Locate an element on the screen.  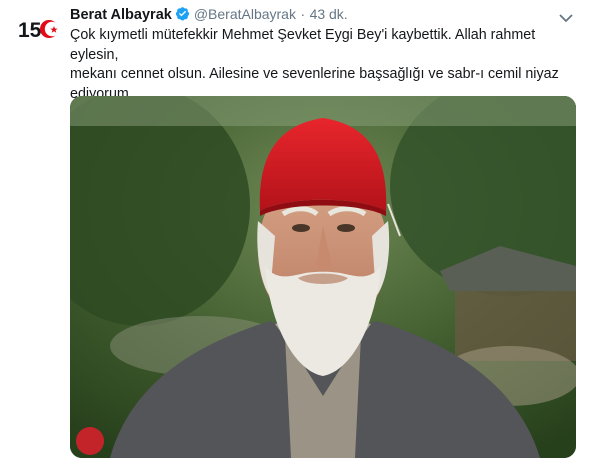
user-handle: @BeratAlbayrak is located at coordinates (245, 14).